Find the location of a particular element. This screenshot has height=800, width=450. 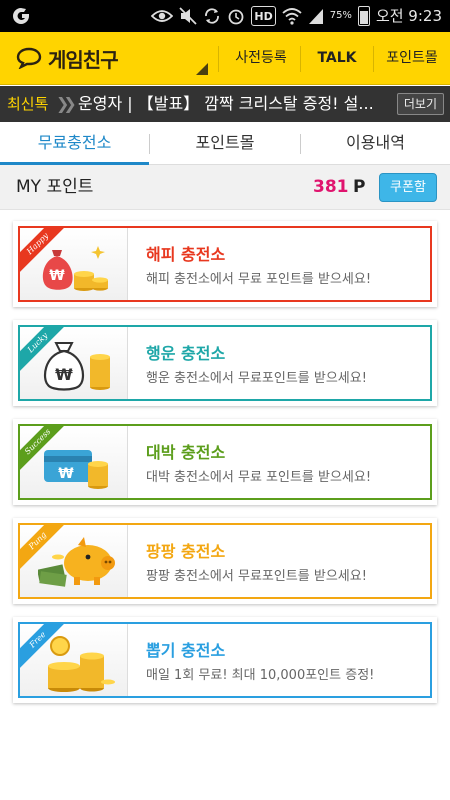

ticker-tag: 최신톡 is located at coordinates (28, 104).